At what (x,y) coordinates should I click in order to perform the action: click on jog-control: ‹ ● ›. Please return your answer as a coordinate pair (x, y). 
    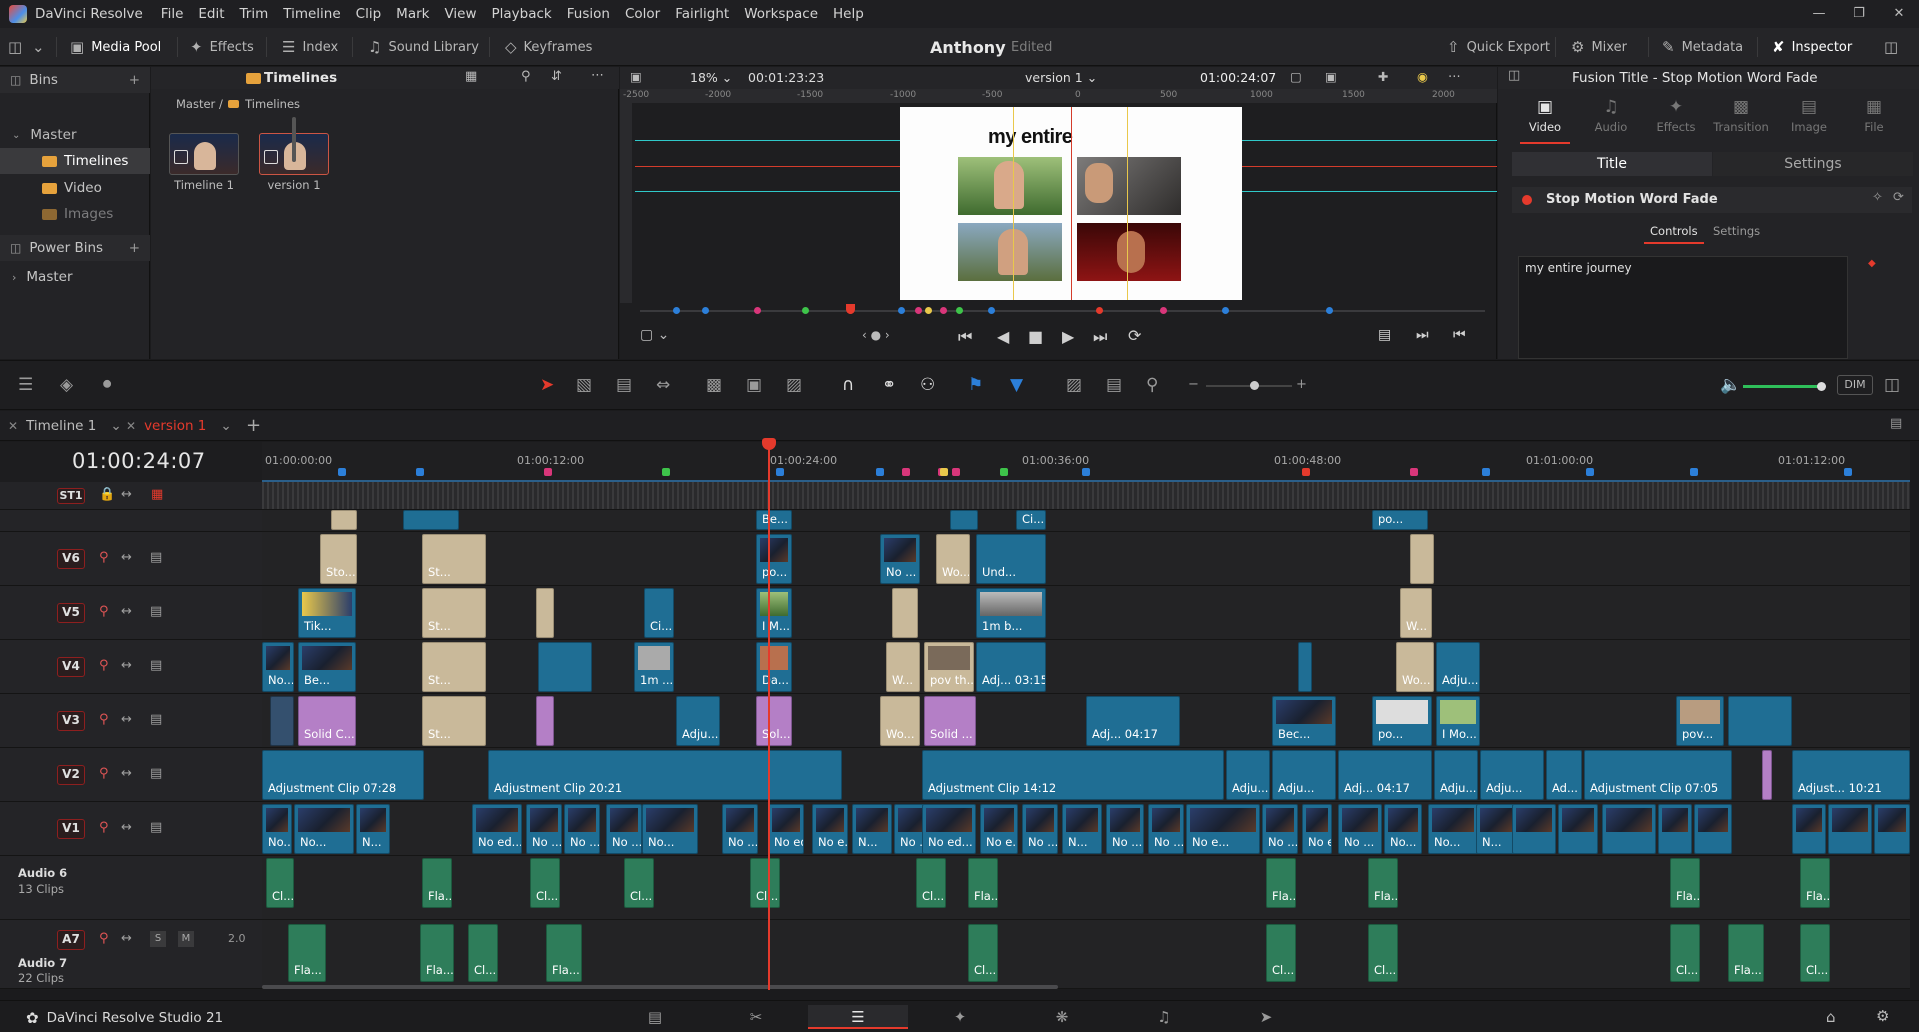
    Looking at the image, I should click on (876, 335).